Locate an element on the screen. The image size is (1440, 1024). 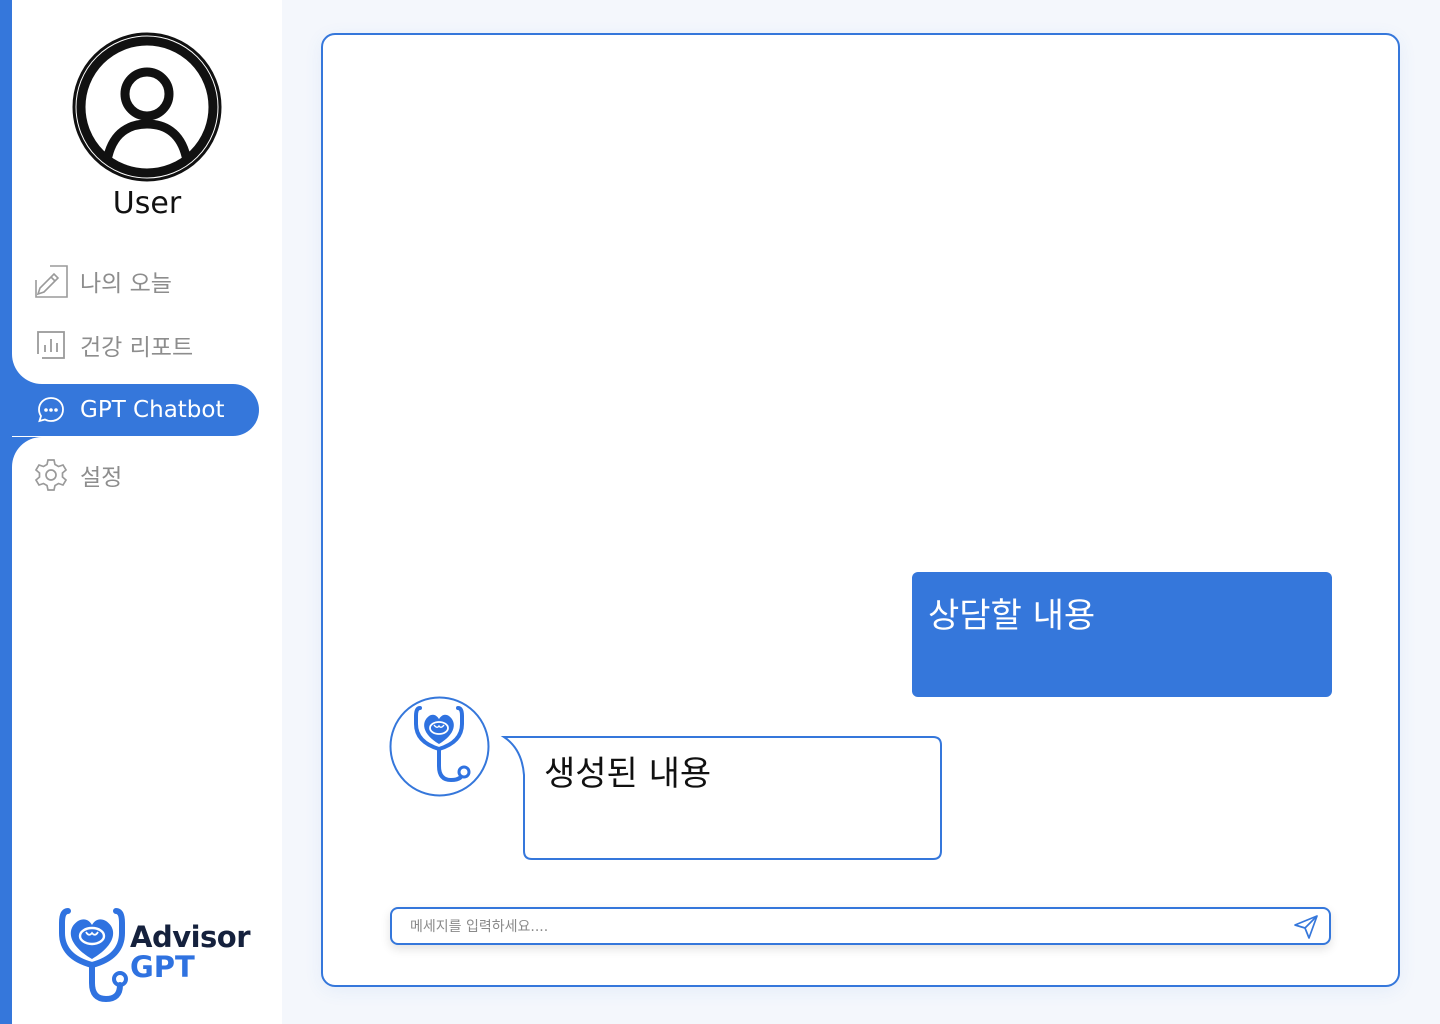
brand-name: Advisor GPT is located at coordinates (190, 952).